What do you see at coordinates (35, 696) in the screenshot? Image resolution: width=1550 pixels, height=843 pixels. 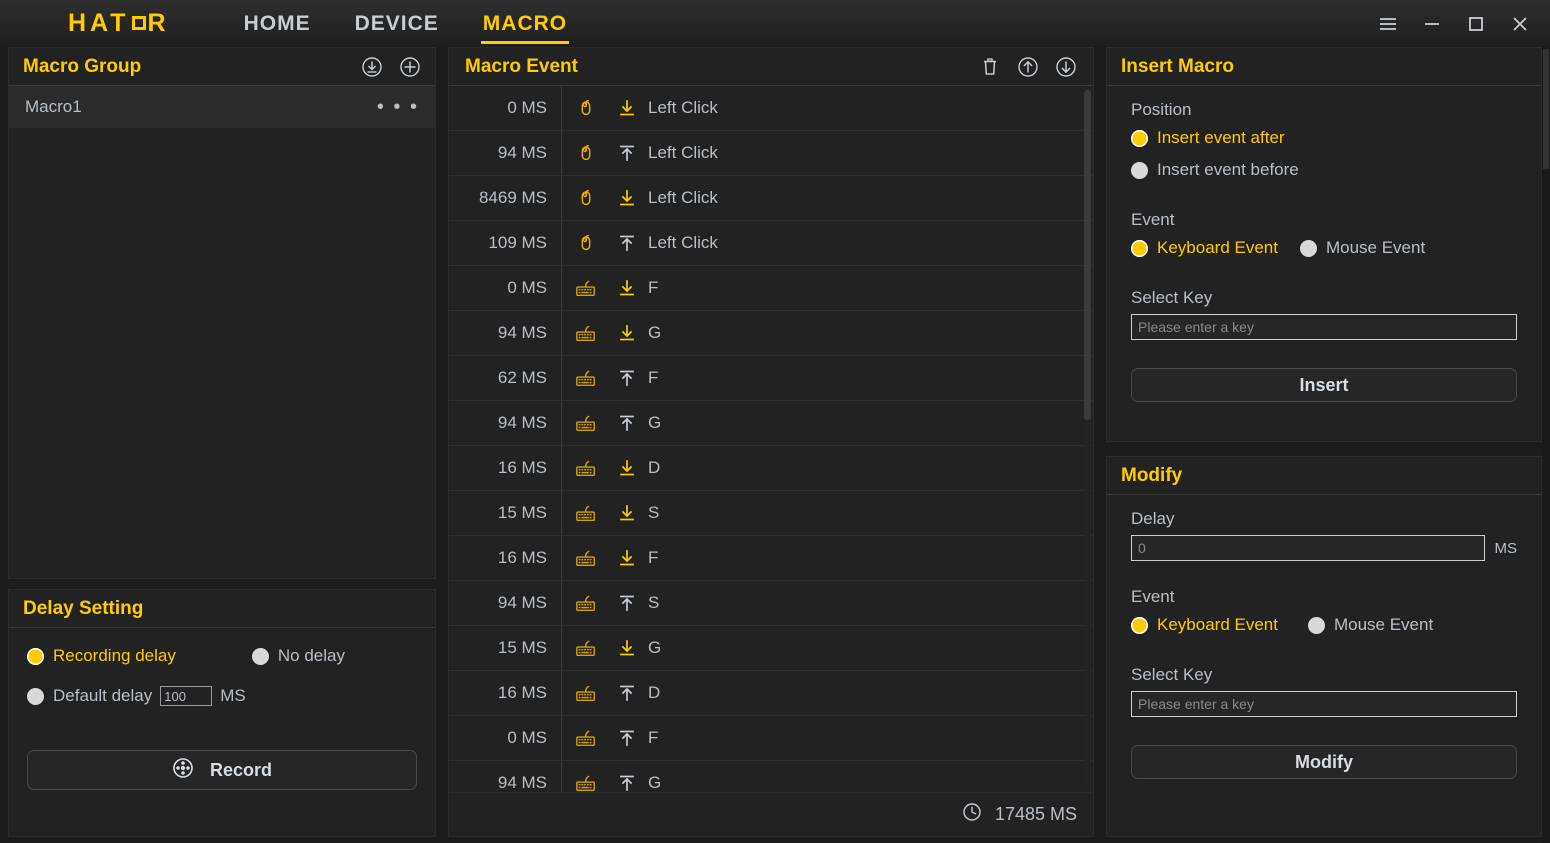 I see `radio-default-delay` at bounding box center [35, 696].